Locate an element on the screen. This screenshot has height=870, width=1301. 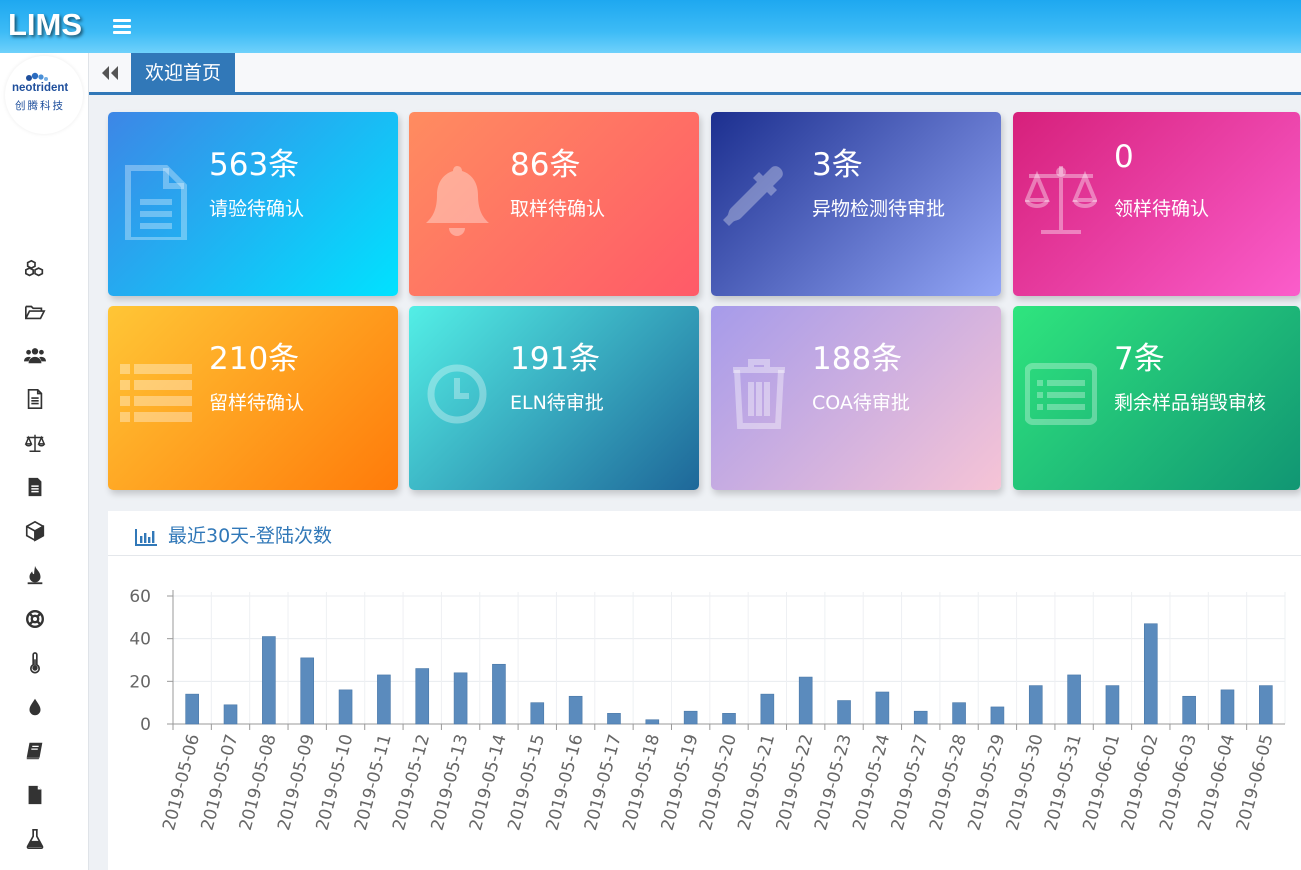
drop-icon is located at coordinates (35, 707).